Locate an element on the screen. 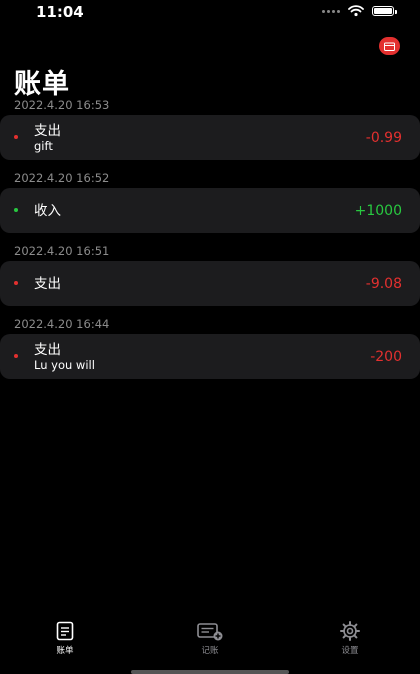 This screenshot has height=674, width=420. bill-amount: -9.08 is located at coordinates (383, 283).